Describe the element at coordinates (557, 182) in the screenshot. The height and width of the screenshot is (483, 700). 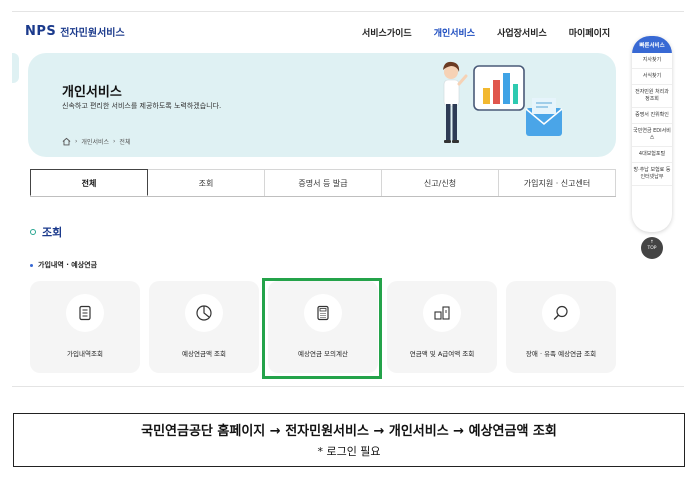
I see `tab-support-center: 가입지원 · 신고센터` at that location.